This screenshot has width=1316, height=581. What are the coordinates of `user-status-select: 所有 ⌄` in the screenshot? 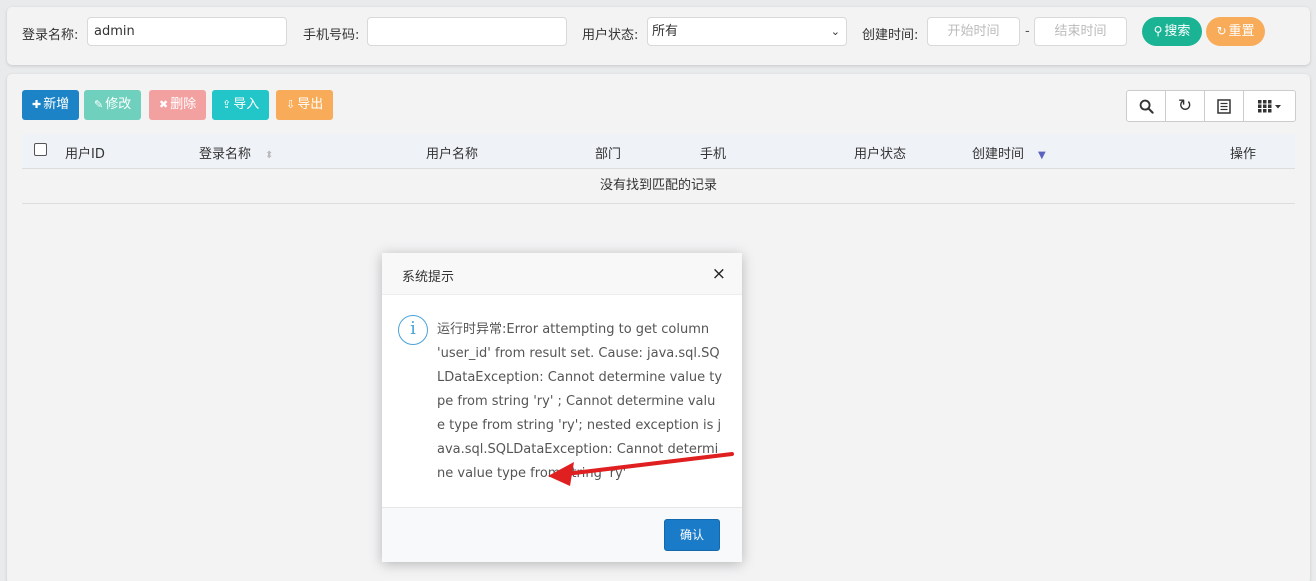 It's located at (747, 31).